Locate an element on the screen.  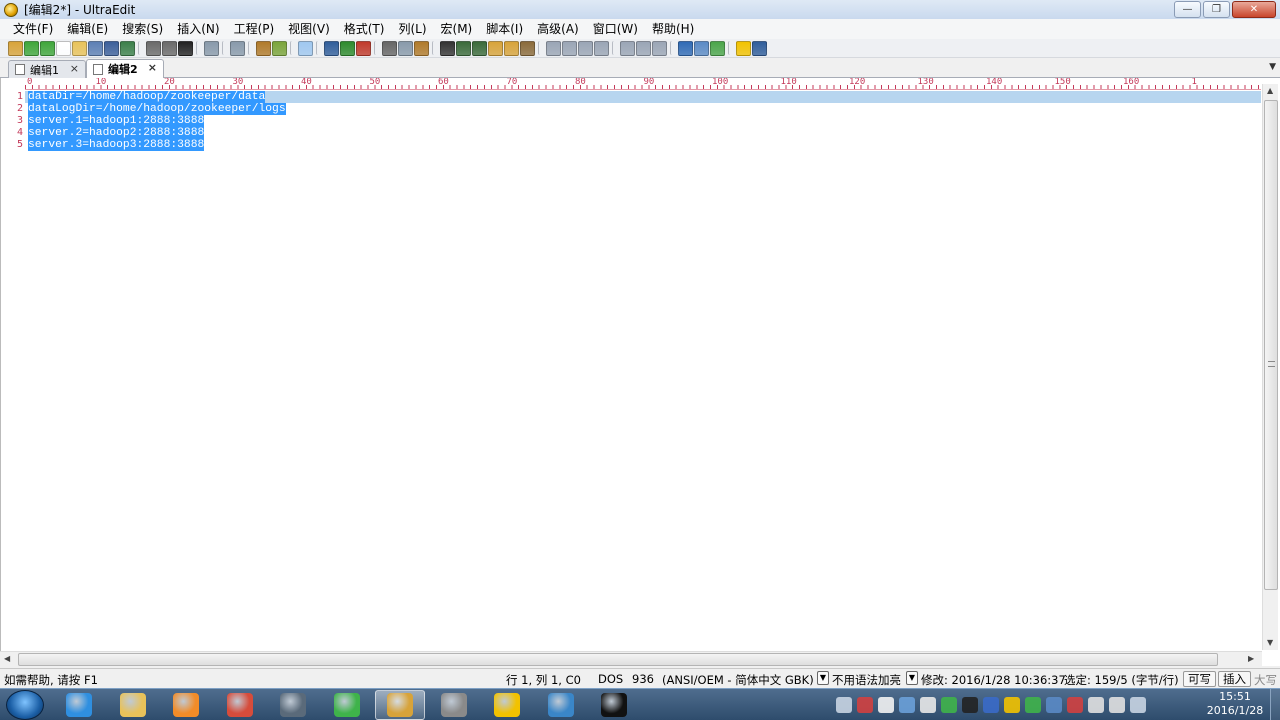
align-left-icon is located at coordinates (553, 48).